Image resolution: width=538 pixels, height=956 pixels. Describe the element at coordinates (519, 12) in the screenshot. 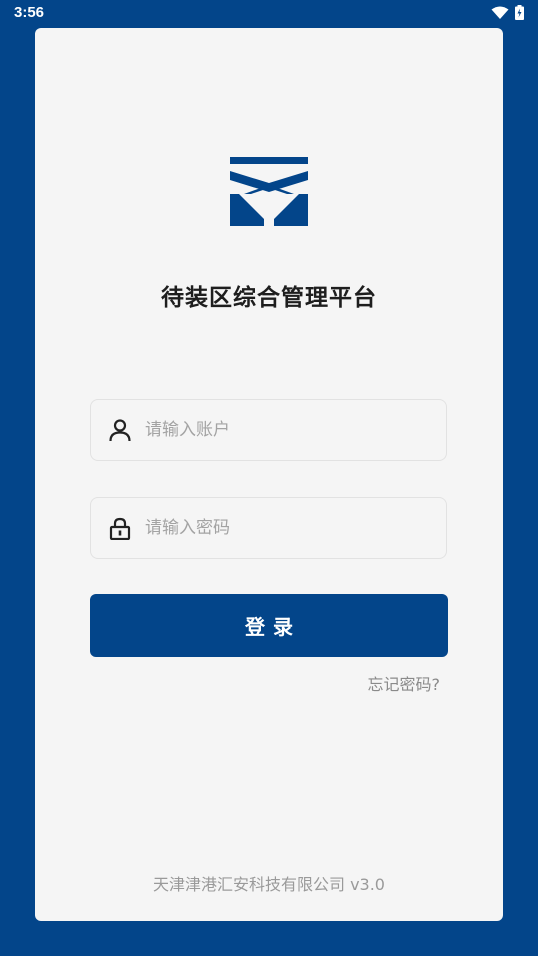

I see `battery-icon` at that location.